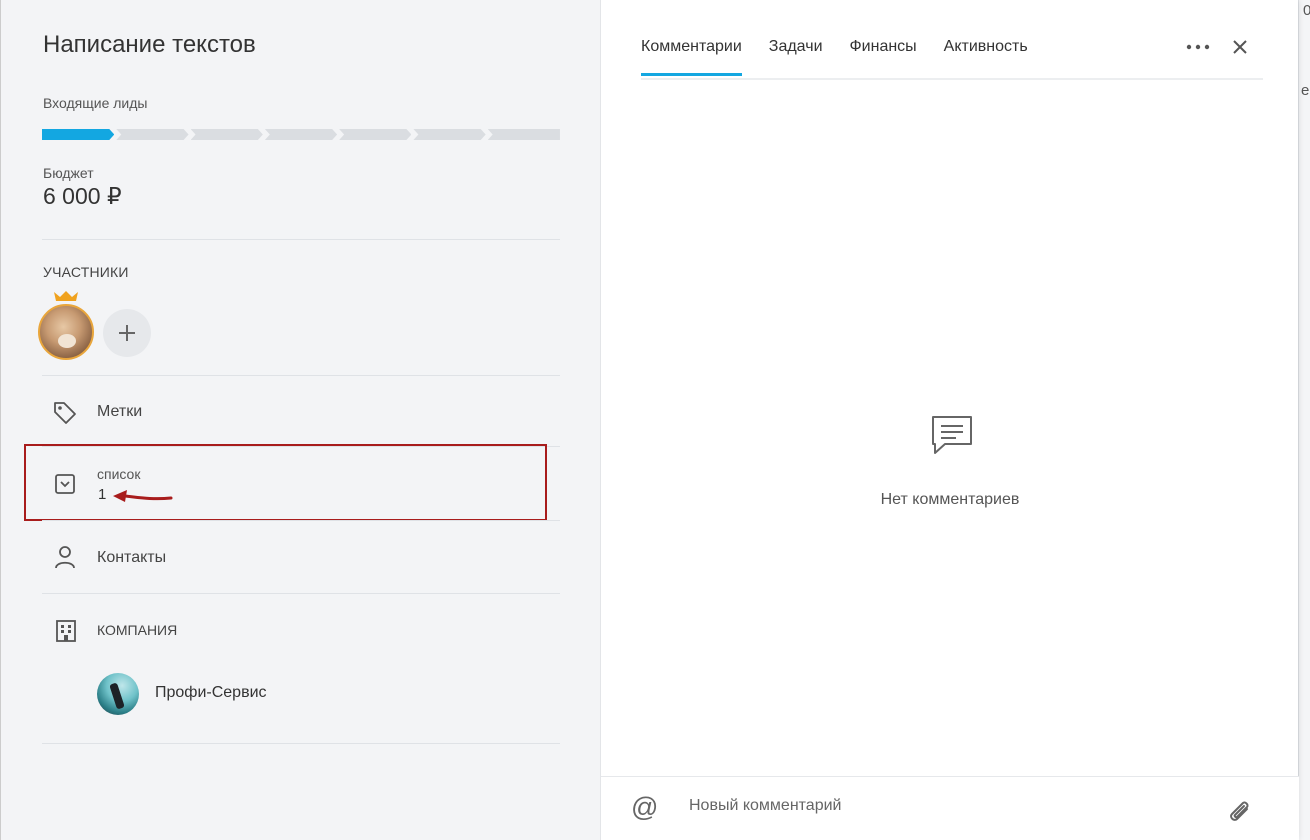 The image size is (1310, 840). Describe the element at coordinates (95, 103) in the screenshot. I see `pipeline-stage-label: Входящие лиды` at that location.